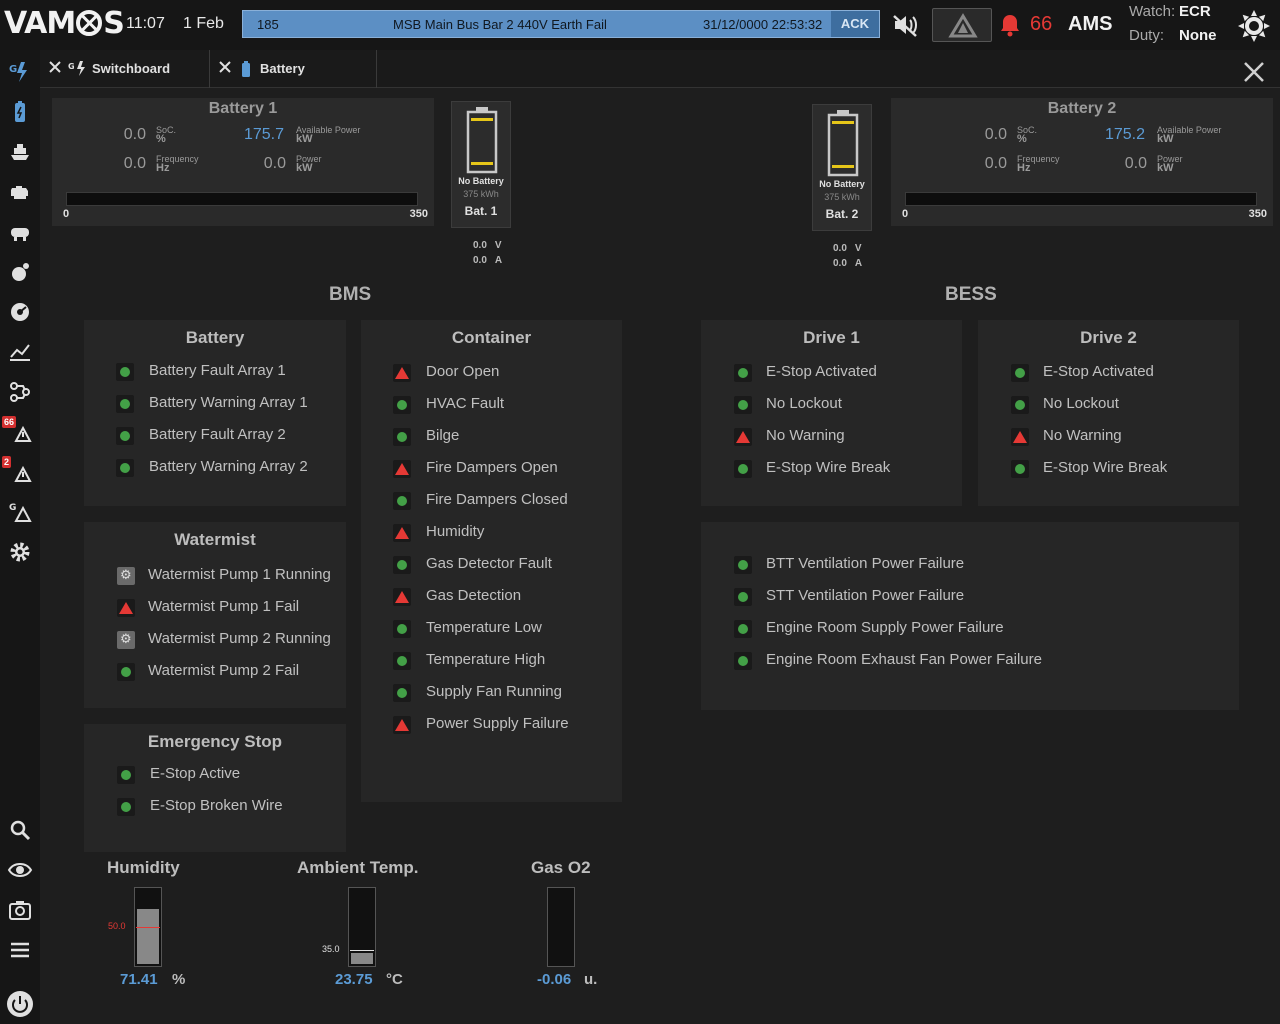 This screenshot has height=1024, width=1280. Describe the element at coordinates (166, 135) in the screenshot. I see `soc-label: SoC.%` at that location.